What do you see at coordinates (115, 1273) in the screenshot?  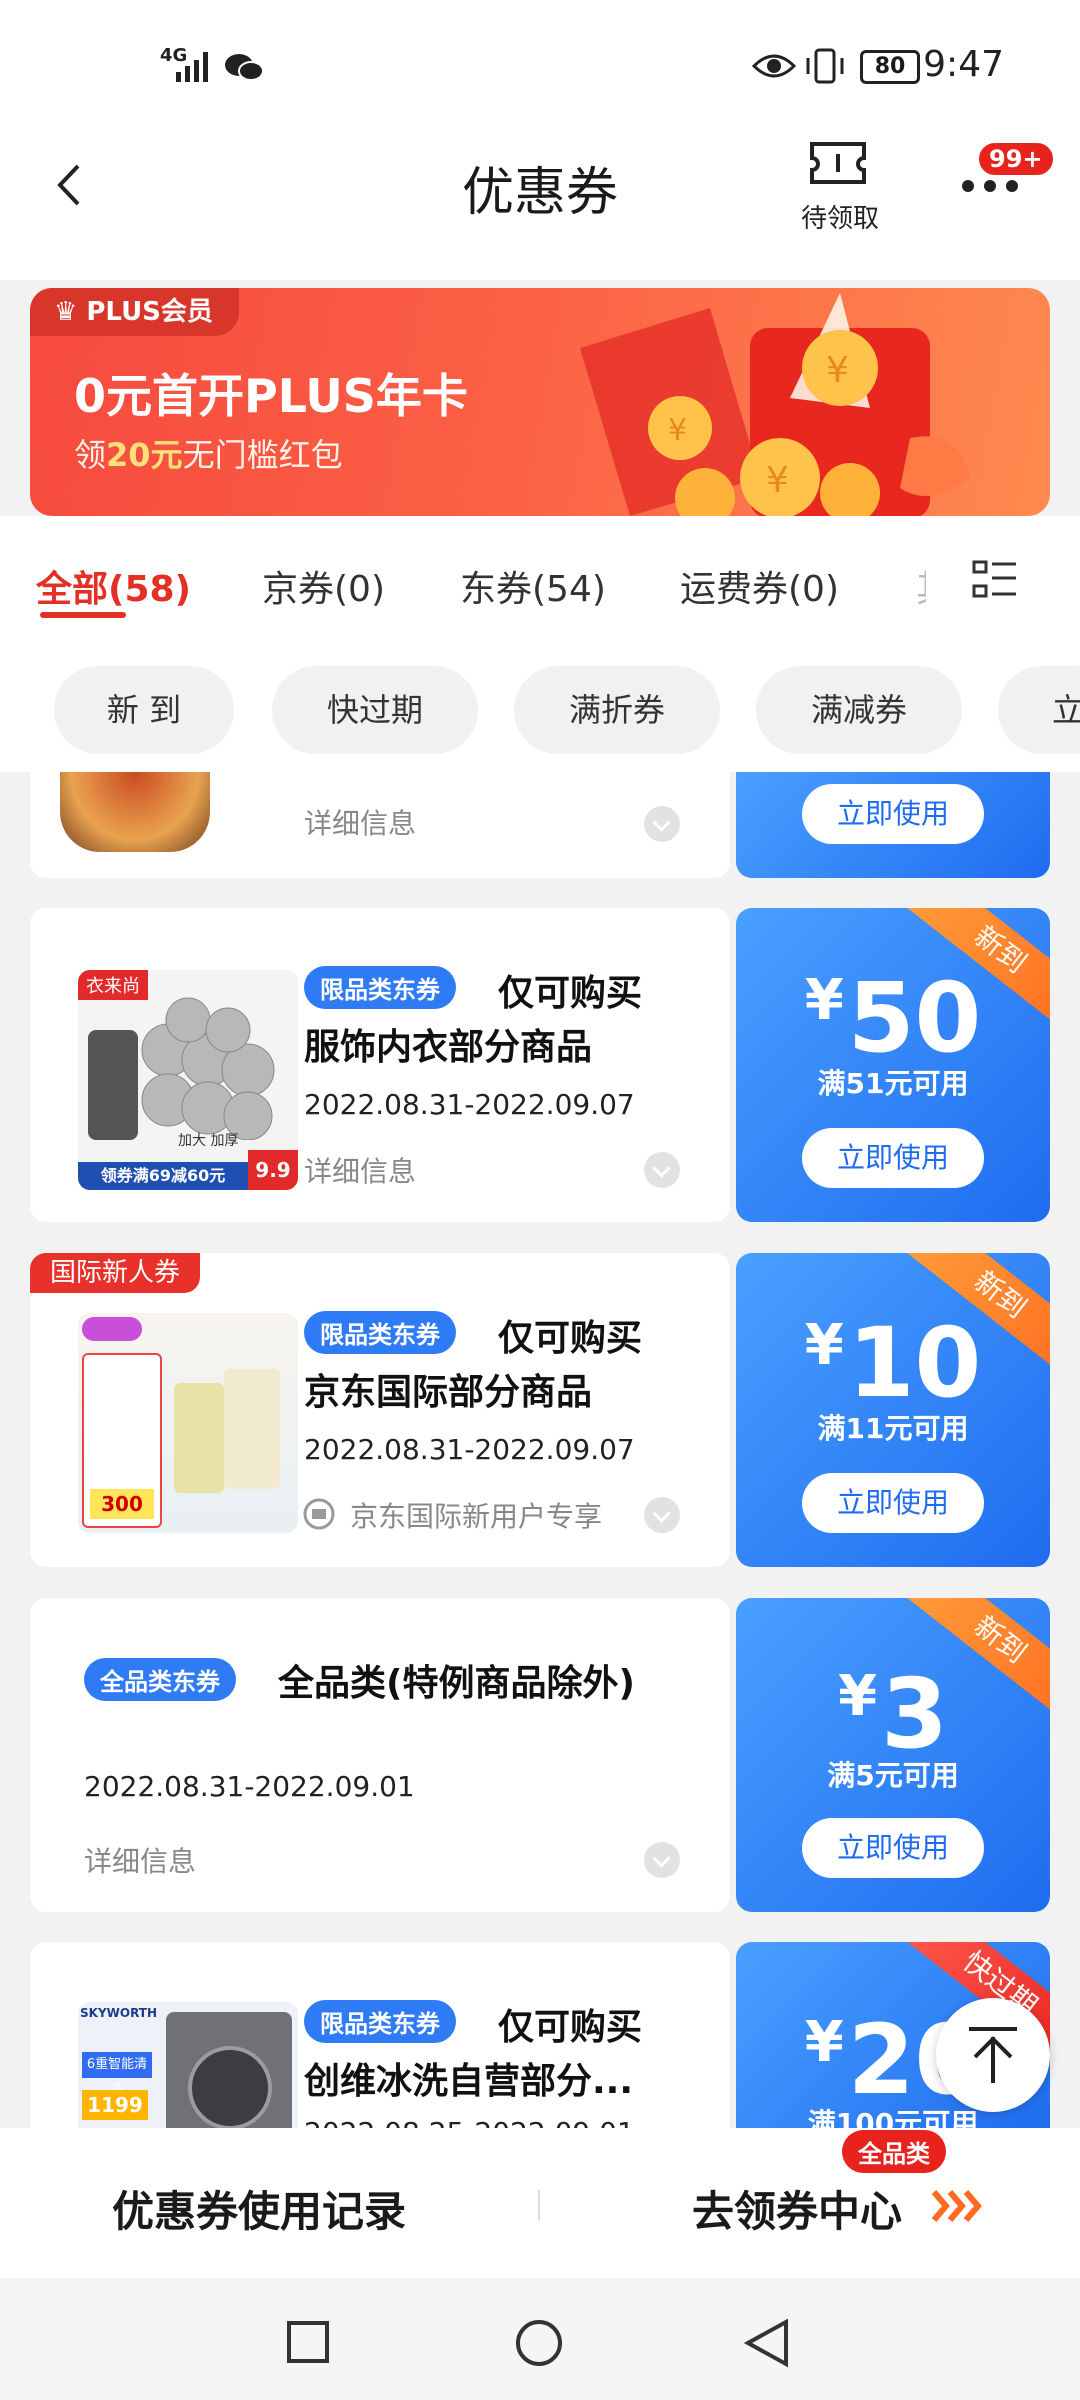 I see `intl-newcomer-badge: 国际新人券` at bounding box center [115, 1273].